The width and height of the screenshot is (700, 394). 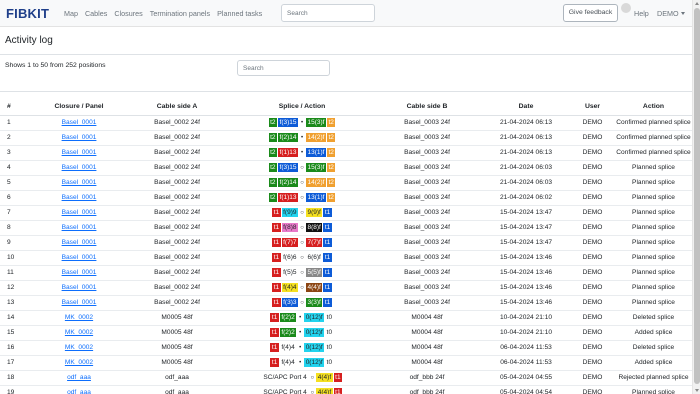 I want to click on splice-cell: t2 f(2)14 • 14(2)f t2, so click(x=302, y=138).